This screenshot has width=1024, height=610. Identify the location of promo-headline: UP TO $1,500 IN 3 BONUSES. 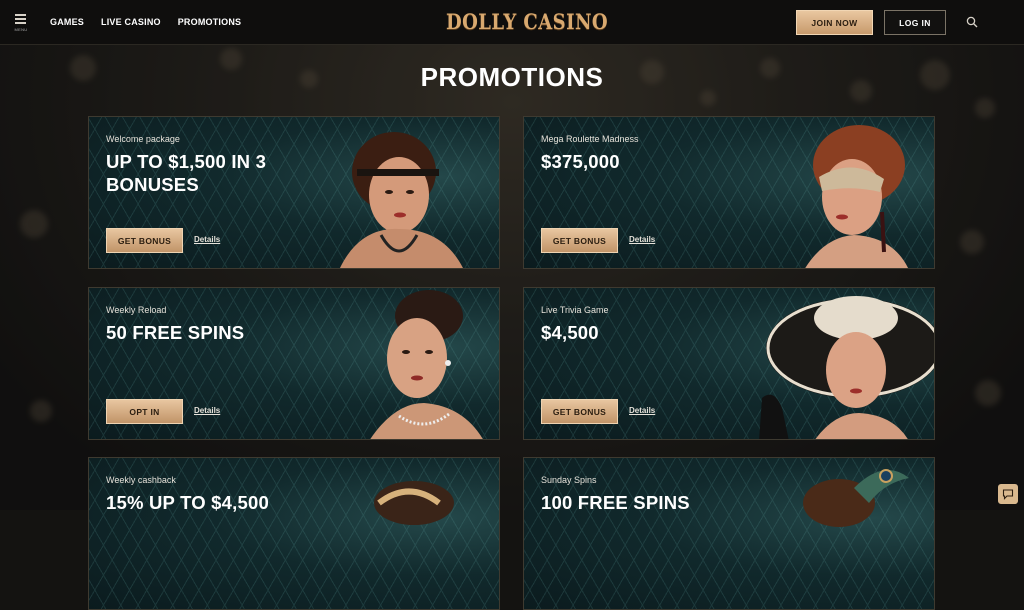
(186, 173).